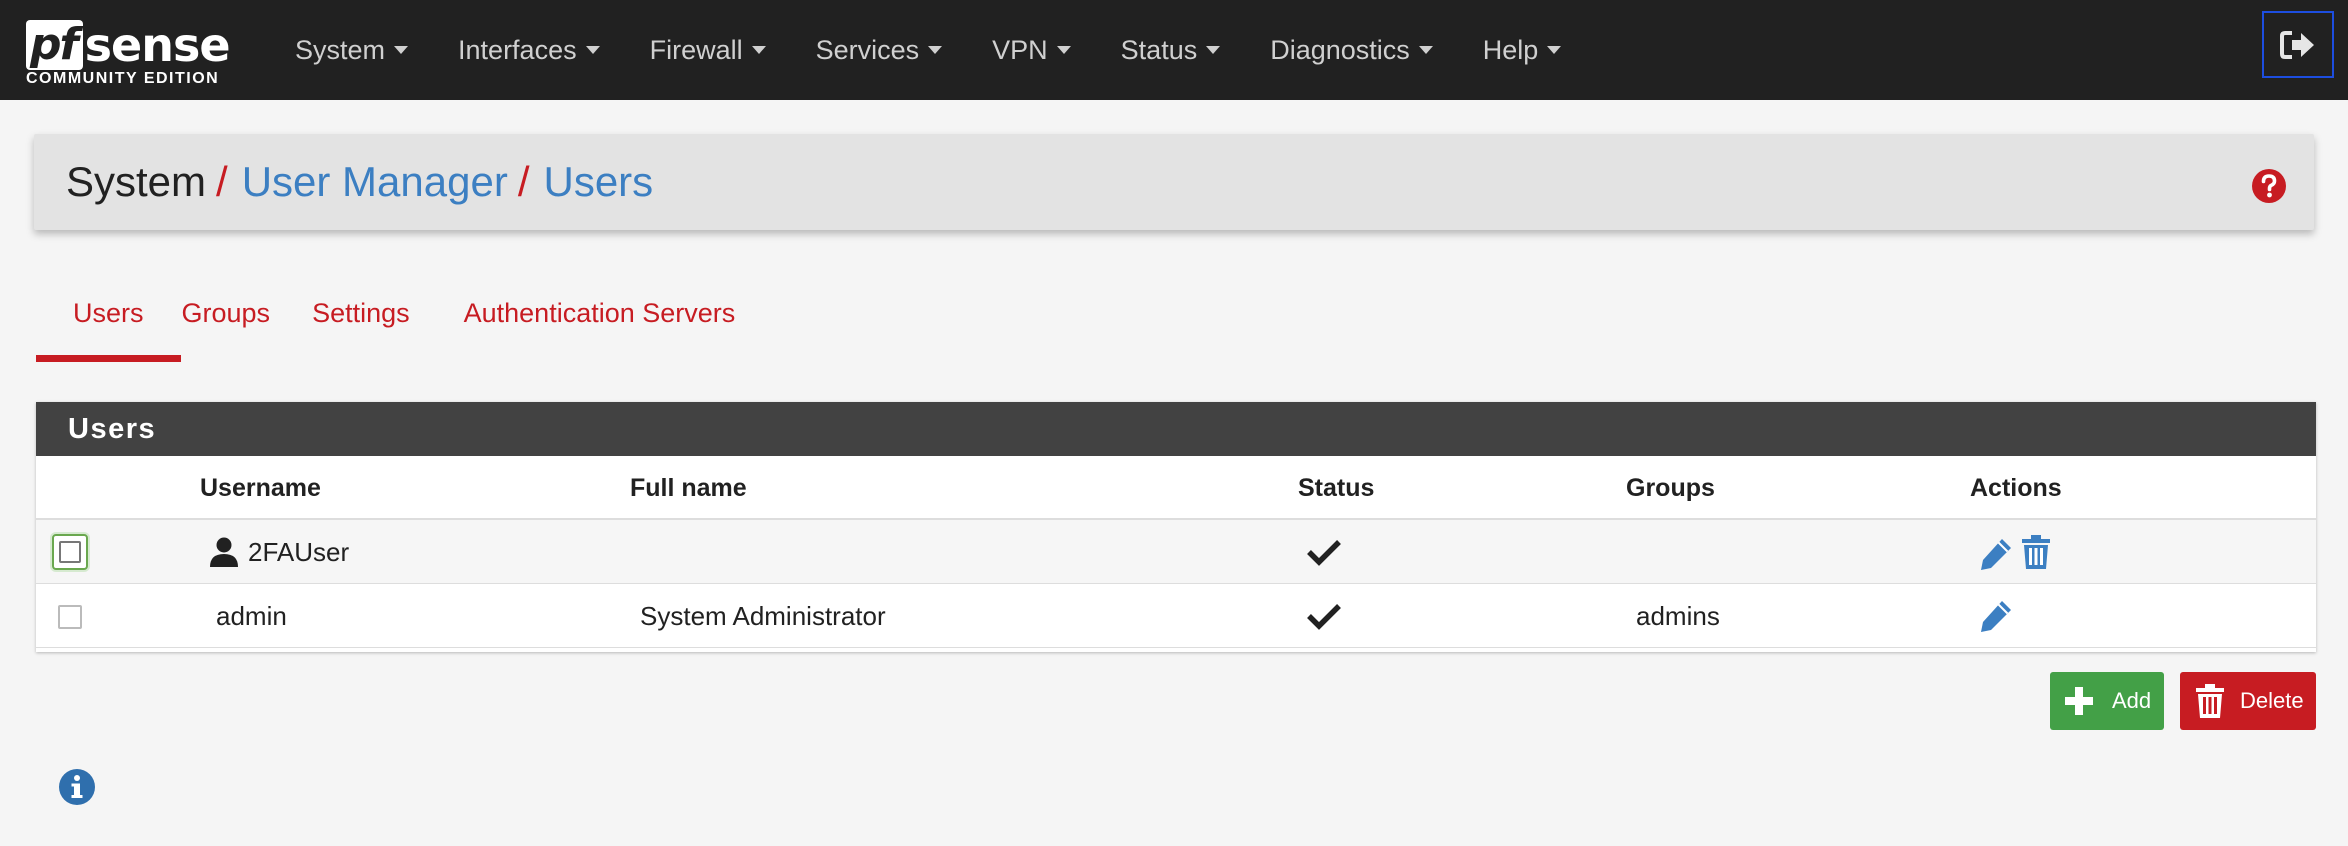 The image size is (2348, 846). I want to click on breadcrumb-users: Users, so click(598, 182).